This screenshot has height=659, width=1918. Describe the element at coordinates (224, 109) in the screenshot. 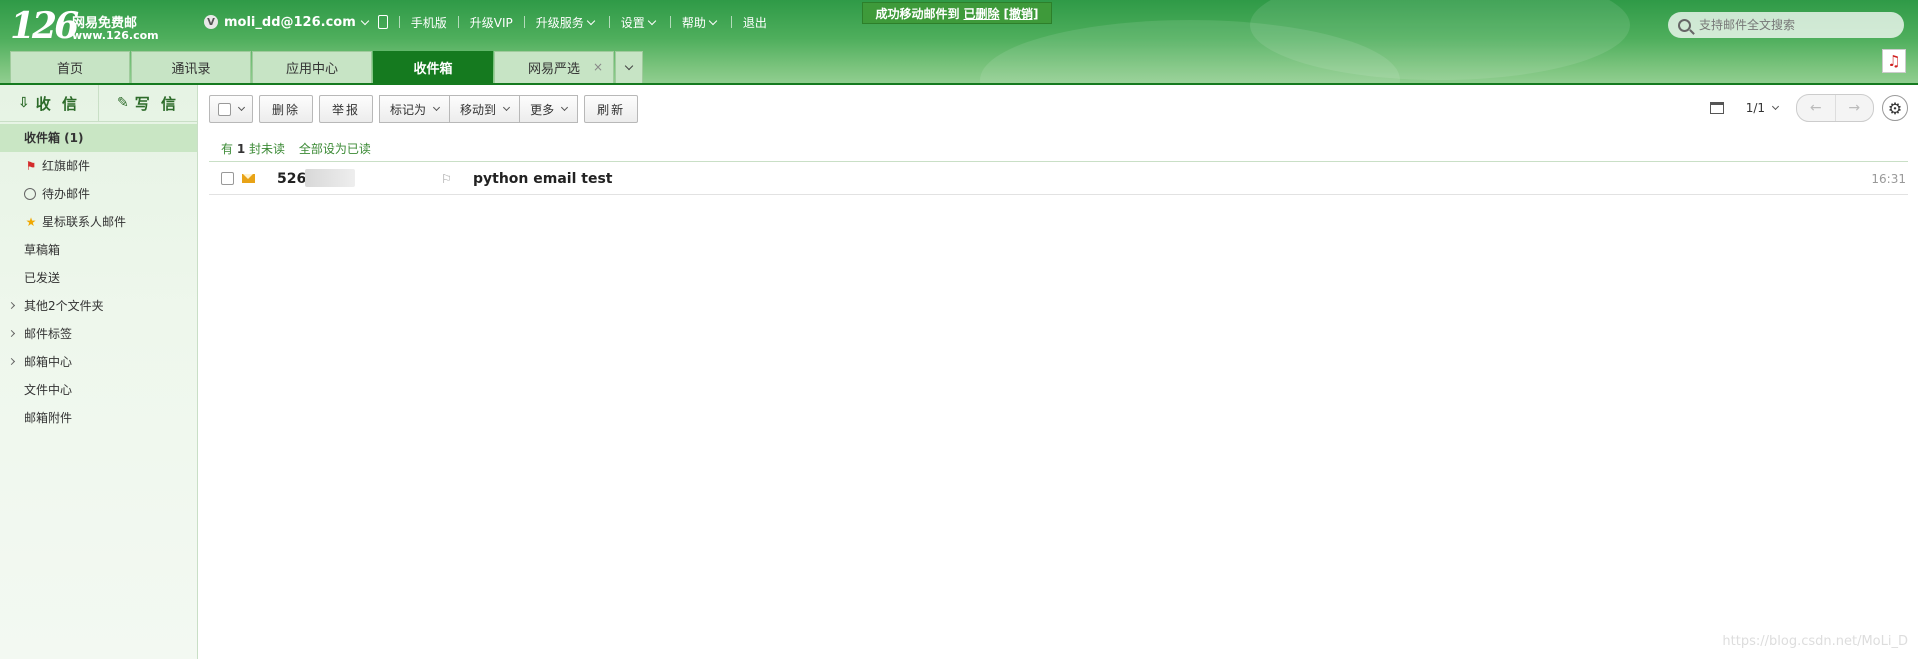

I see `select-all-checkbox` at that location.